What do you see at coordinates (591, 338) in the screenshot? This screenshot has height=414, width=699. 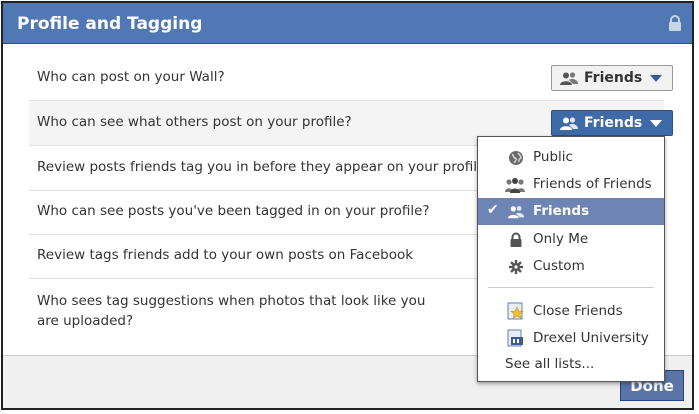 I see `menu-item-label: Drexel University` at bounding box center [591, 338].